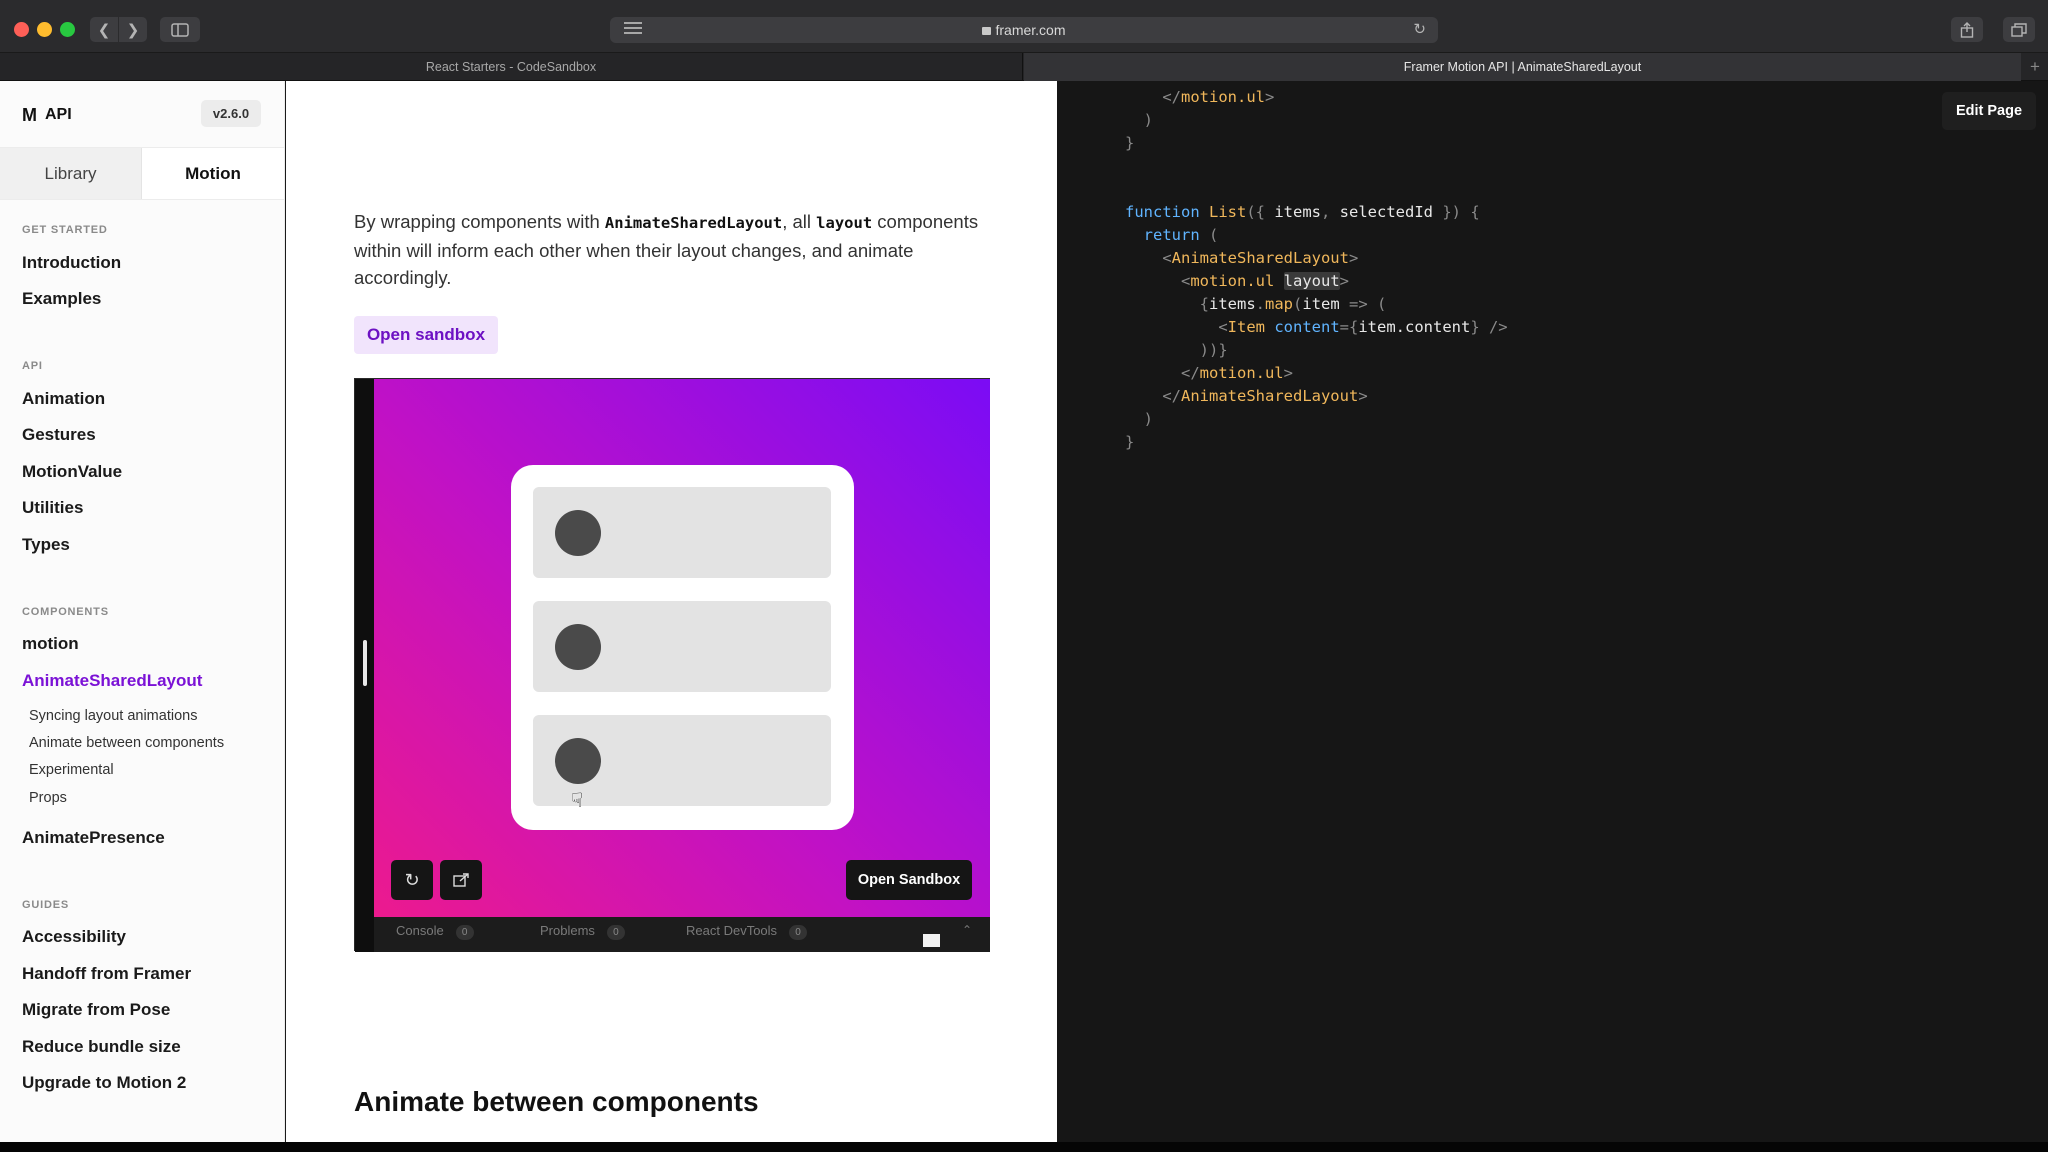 The image size is (2048, 1152). I want to click on code-line: function List({ items, selectedId }) {, so click(1316, 212).